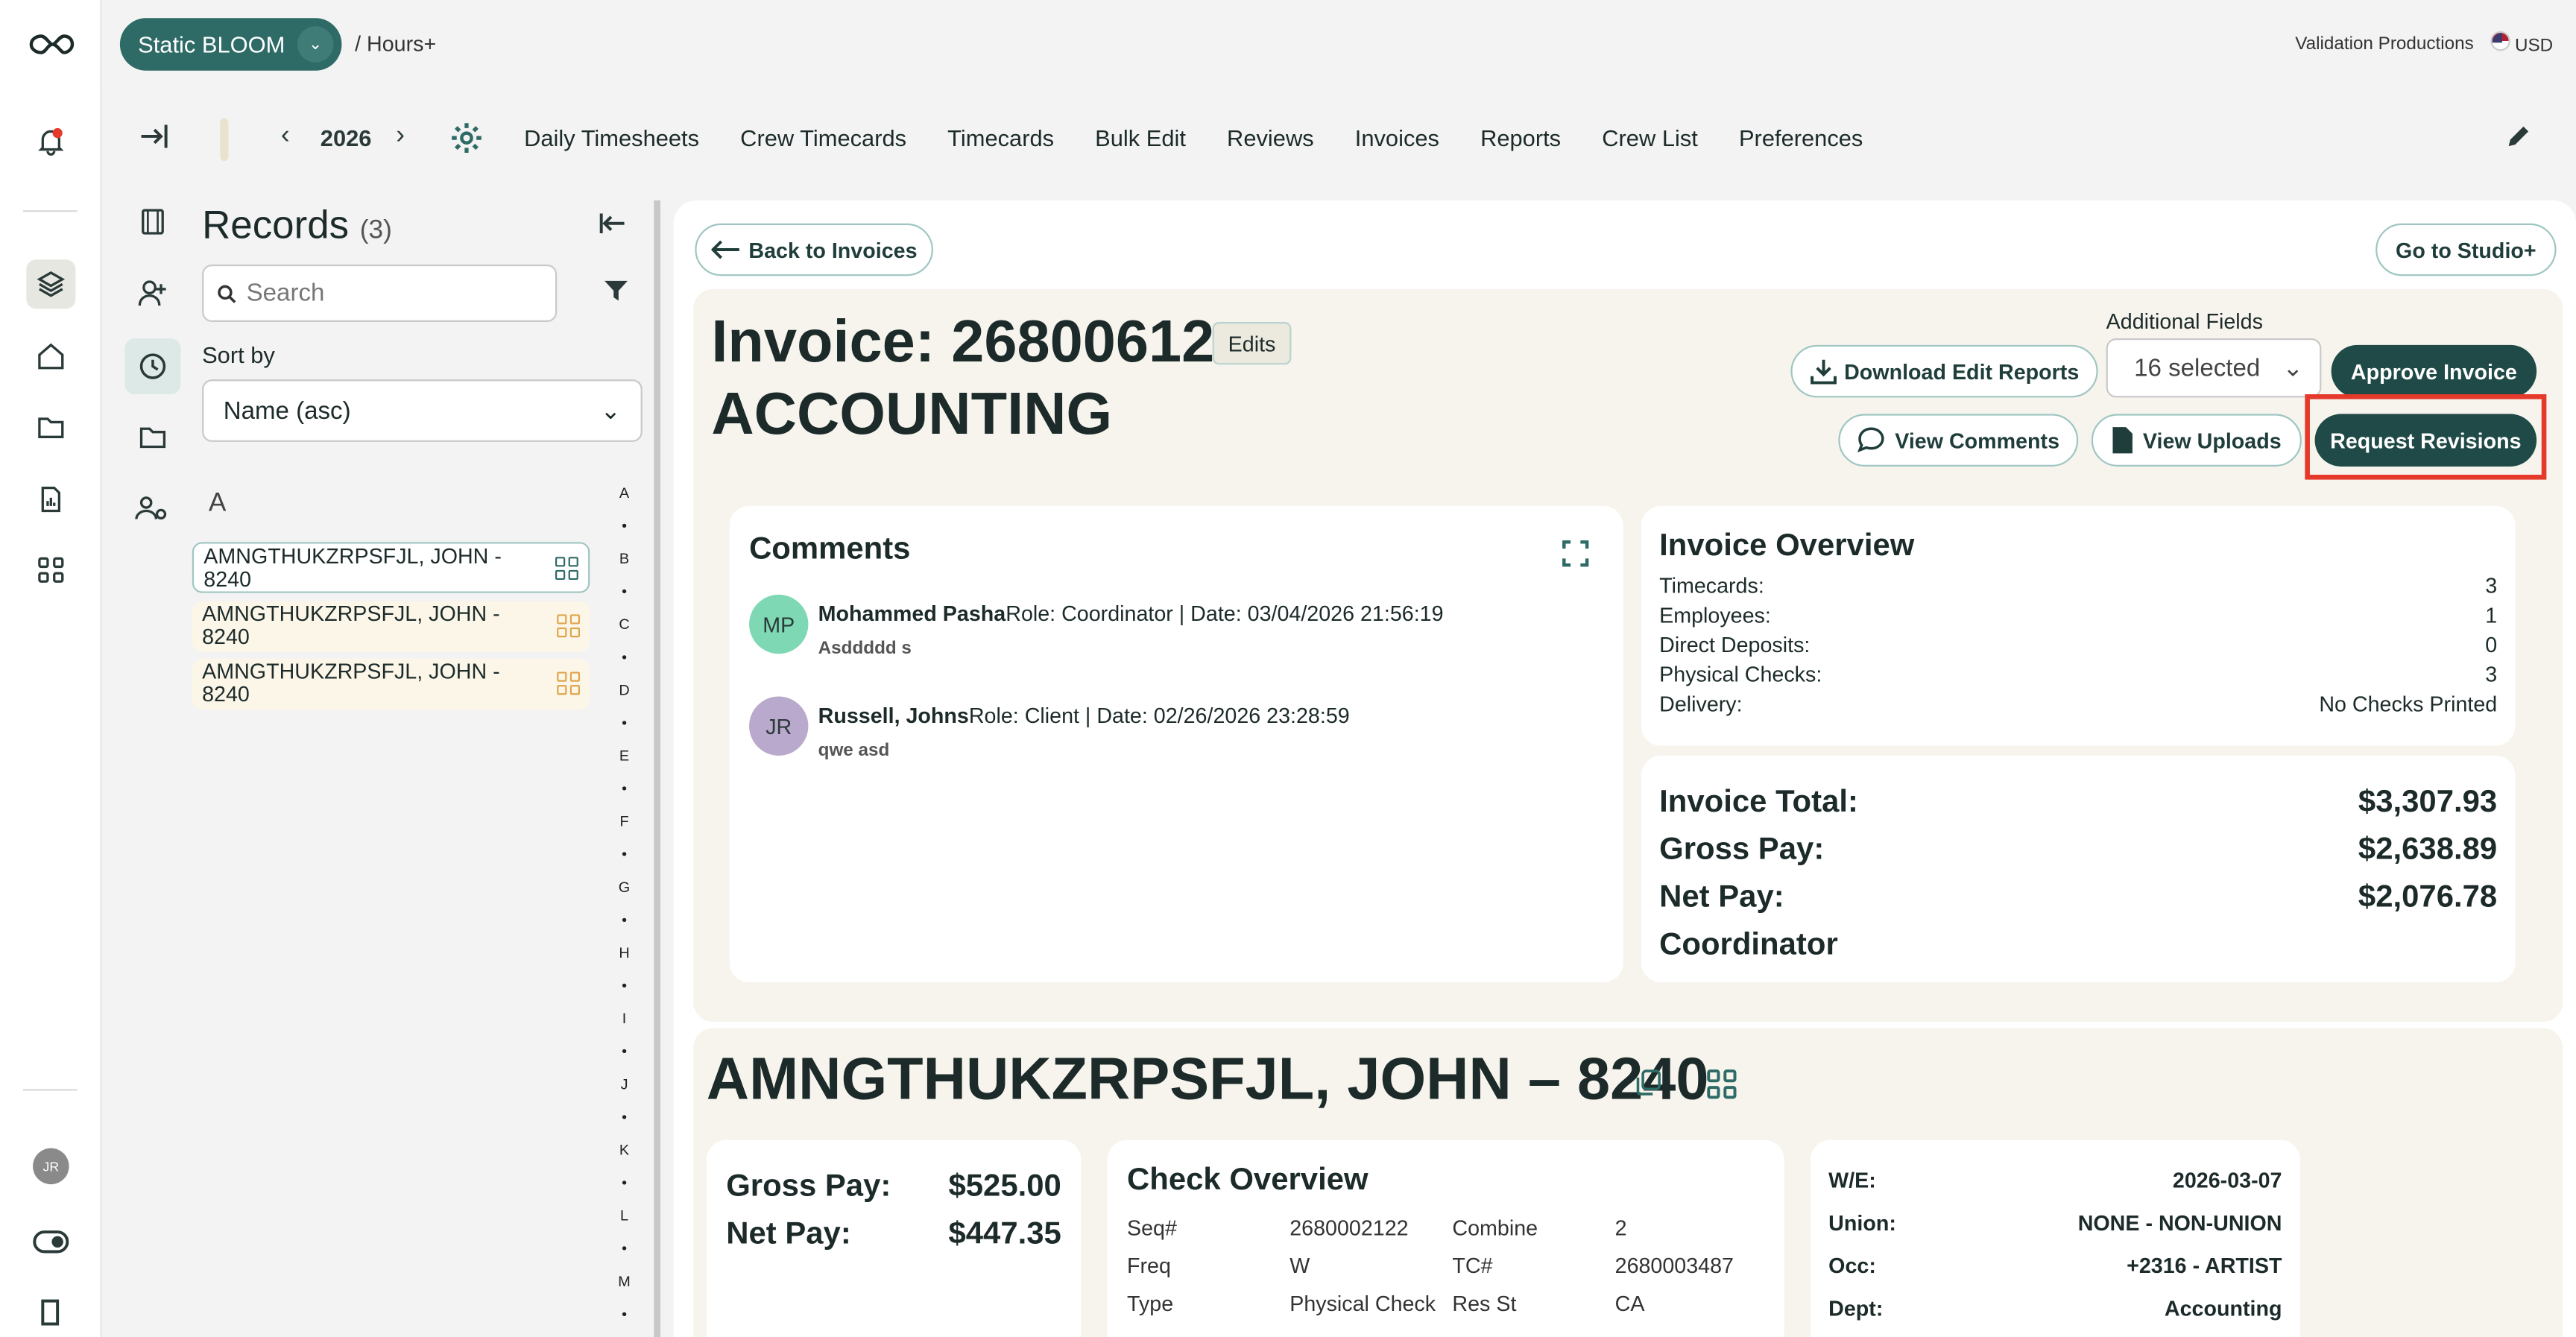  What do you see at coordinates (153, 222) in the screenshot?
I see `film-icon` at bounding box center [153, 222].